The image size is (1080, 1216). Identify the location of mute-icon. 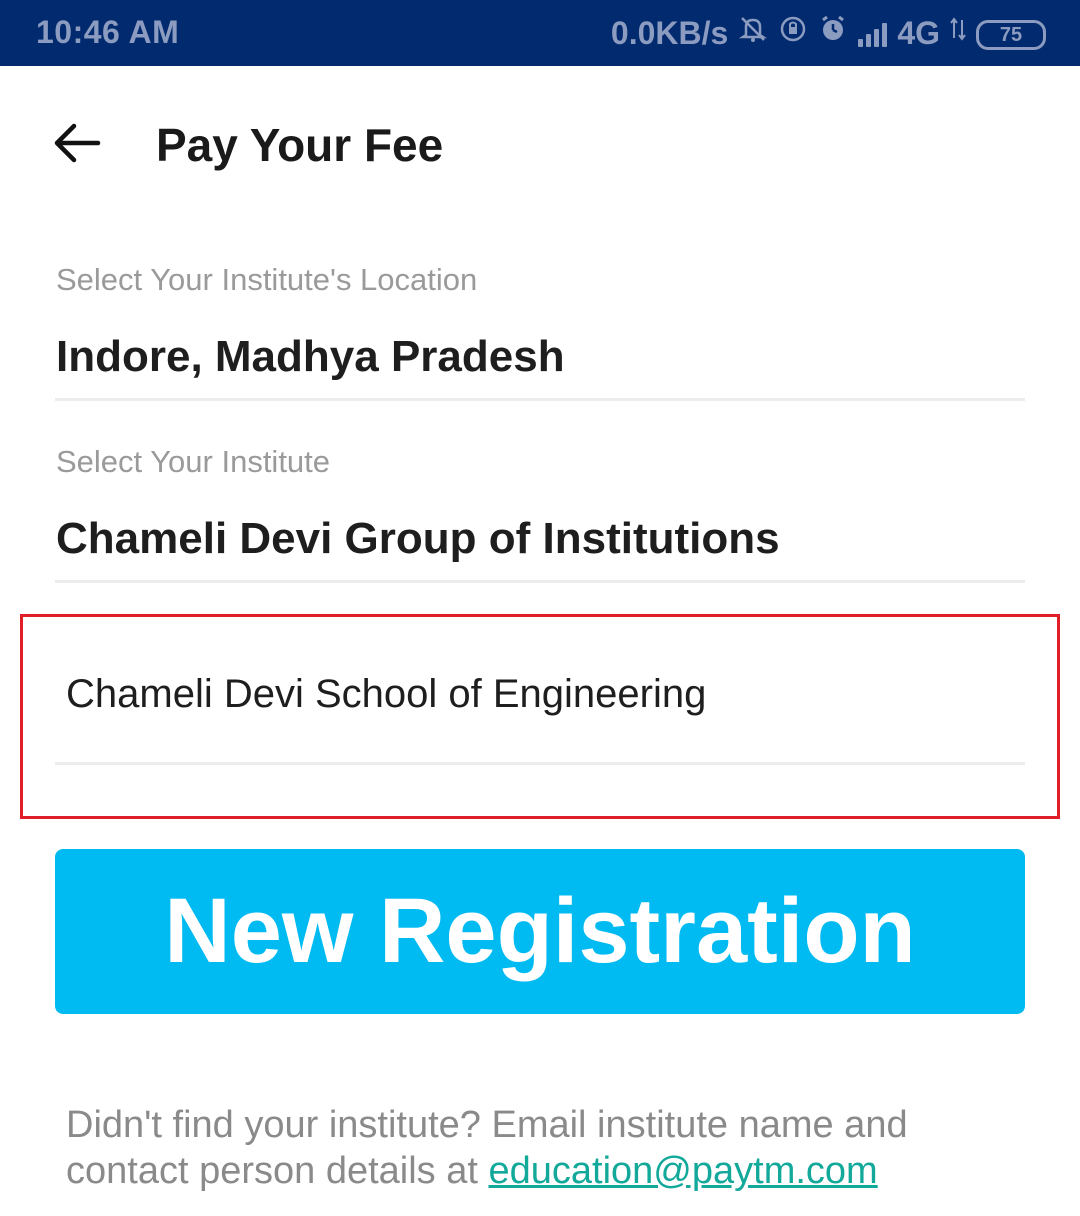
(753, 33).